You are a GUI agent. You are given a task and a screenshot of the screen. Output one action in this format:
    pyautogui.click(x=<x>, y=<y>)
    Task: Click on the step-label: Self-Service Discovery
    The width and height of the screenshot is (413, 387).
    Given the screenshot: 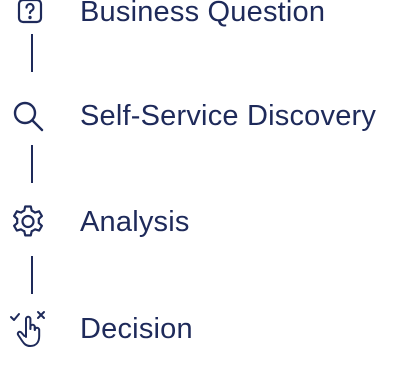 What is the action you would take?
    pyautogui.click(x=228, y=116)
    